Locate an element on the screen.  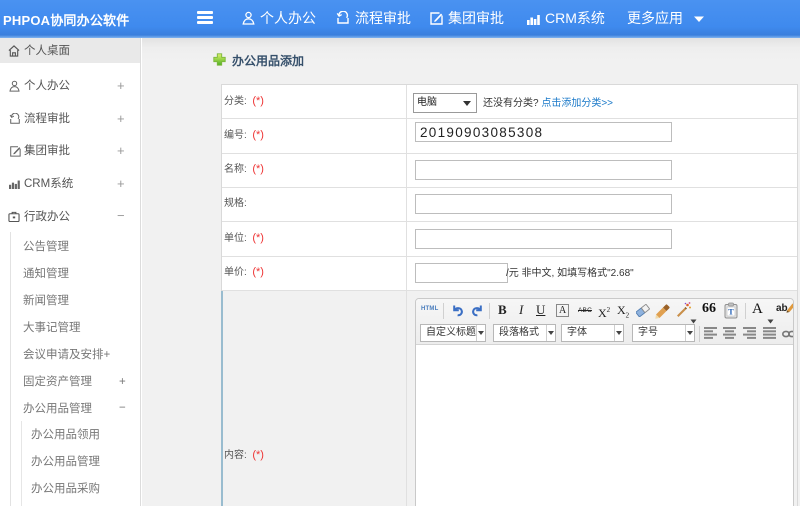
svg-text: T is located at coordinates (731, 312).